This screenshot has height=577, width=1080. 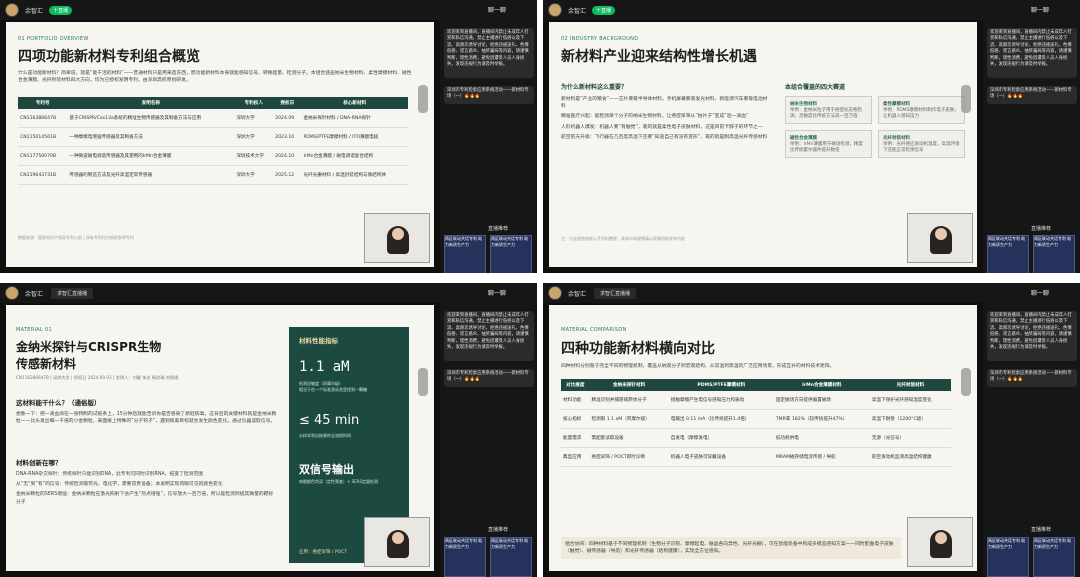 I want to click on cell: 2025.12, so click(x=287, y=175).